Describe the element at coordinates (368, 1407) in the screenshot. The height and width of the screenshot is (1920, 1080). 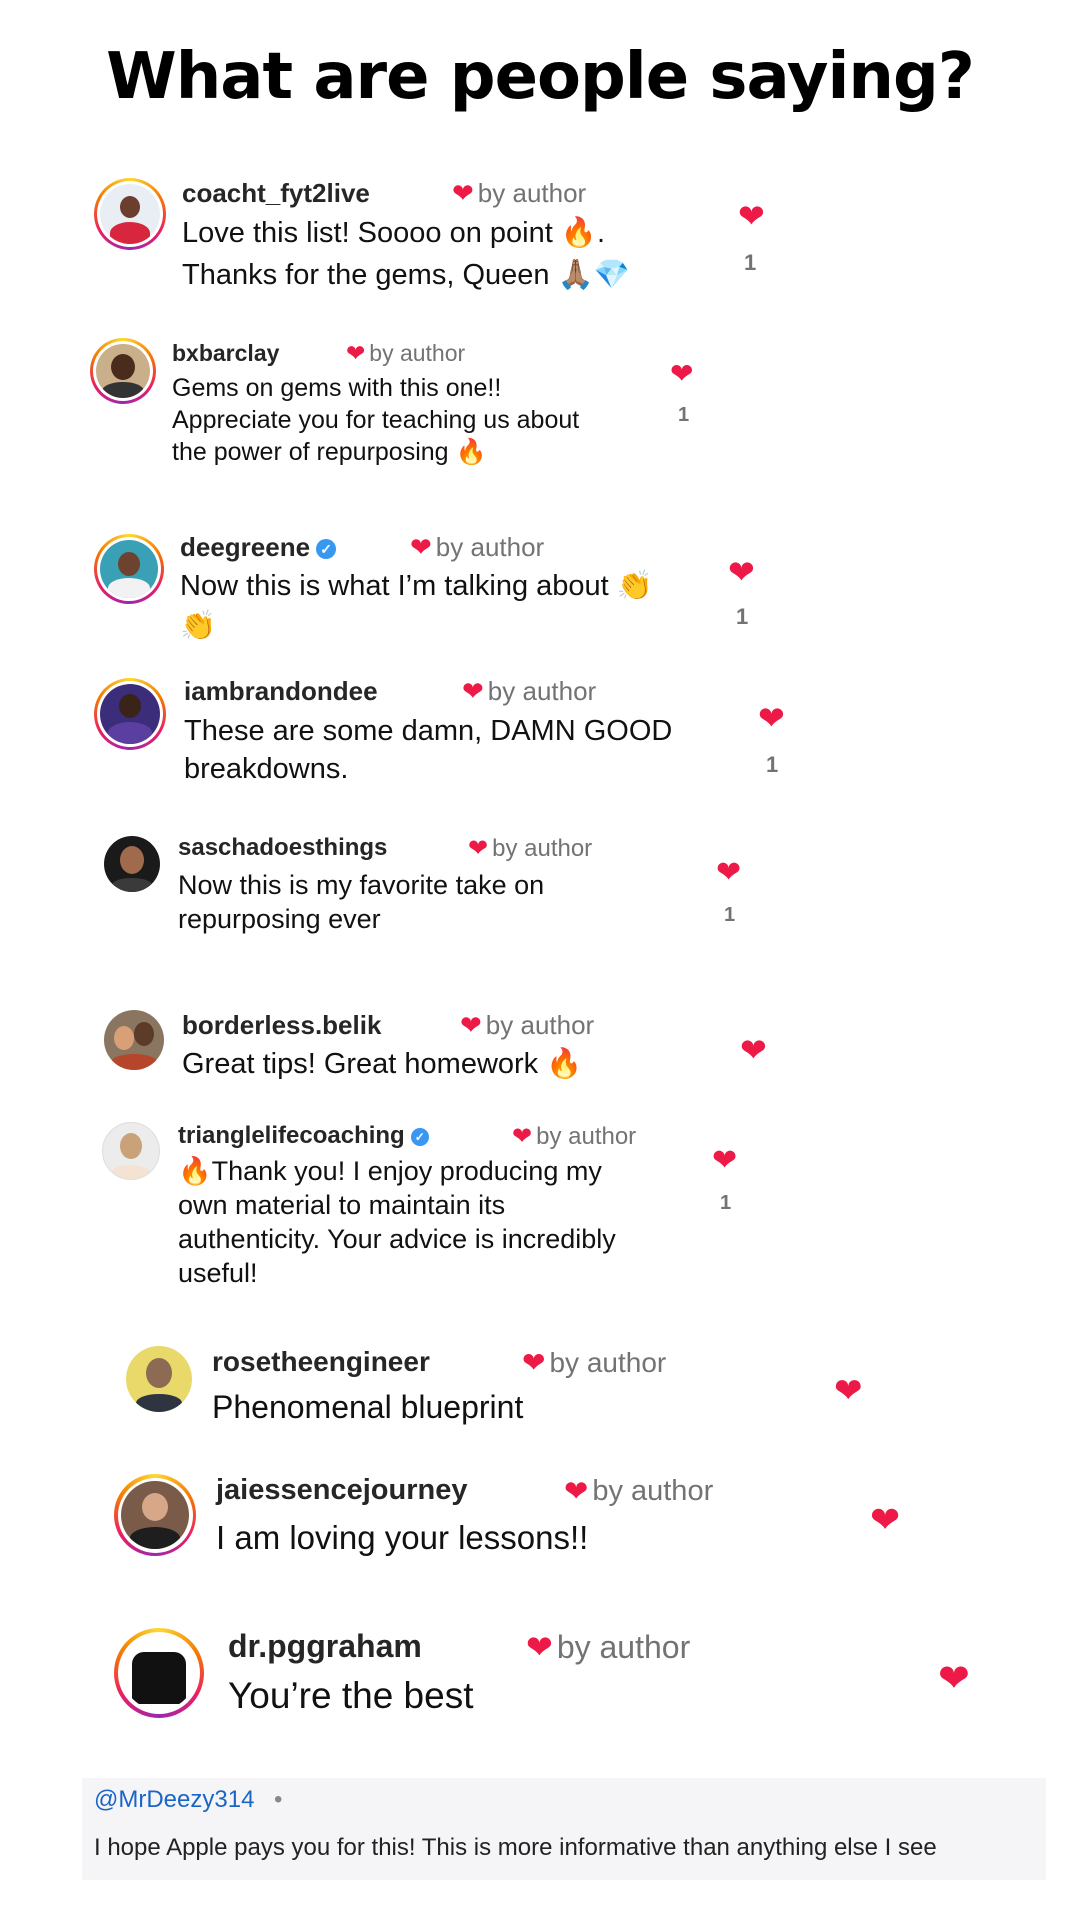
I see `comment-text: Phenomenal blueprint` at that location.